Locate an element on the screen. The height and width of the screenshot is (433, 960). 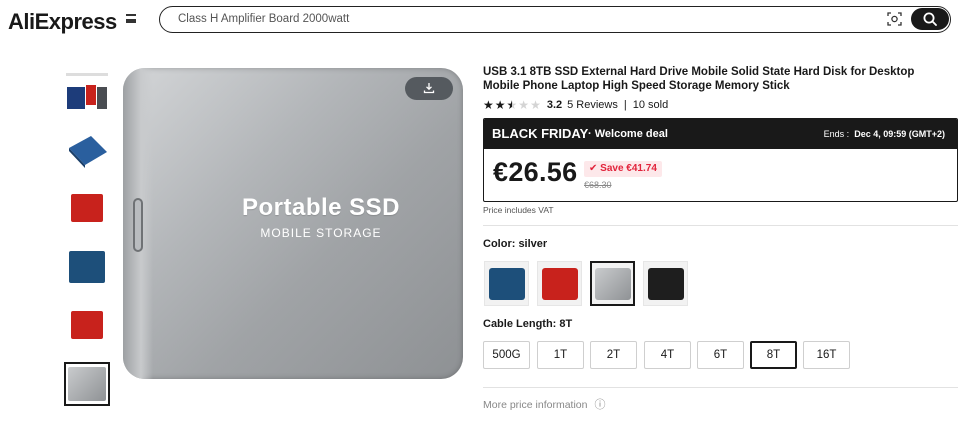
rating-row: ★ ★ ★ ★ ★ 3.2 5 Reviews | 10 sold is located at coordinates (575, 104).